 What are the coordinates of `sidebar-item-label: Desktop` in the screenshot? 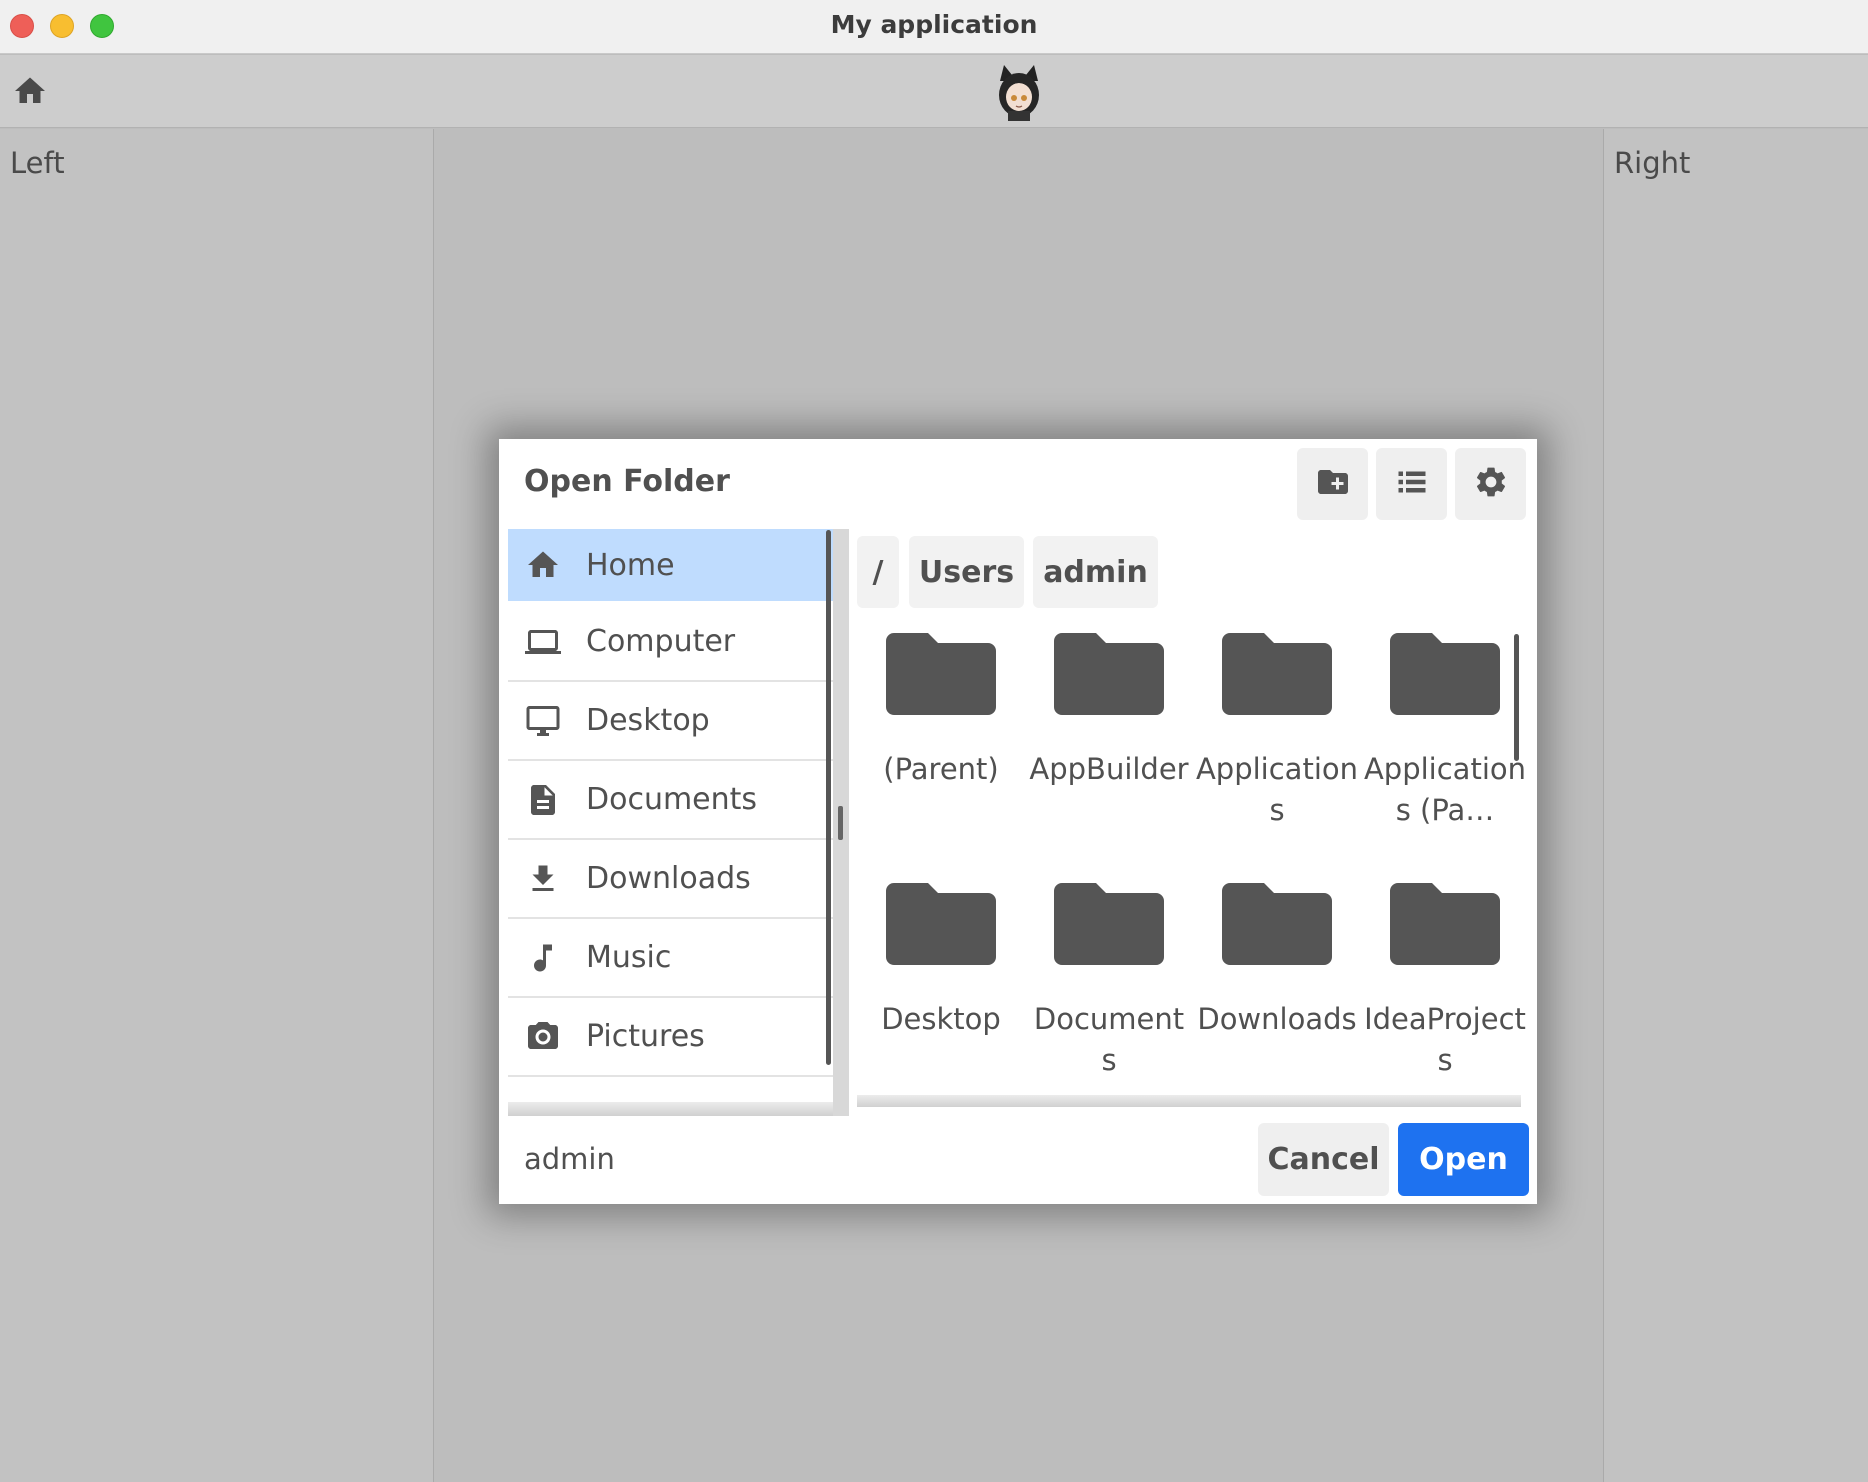 It's located at (648, 720).